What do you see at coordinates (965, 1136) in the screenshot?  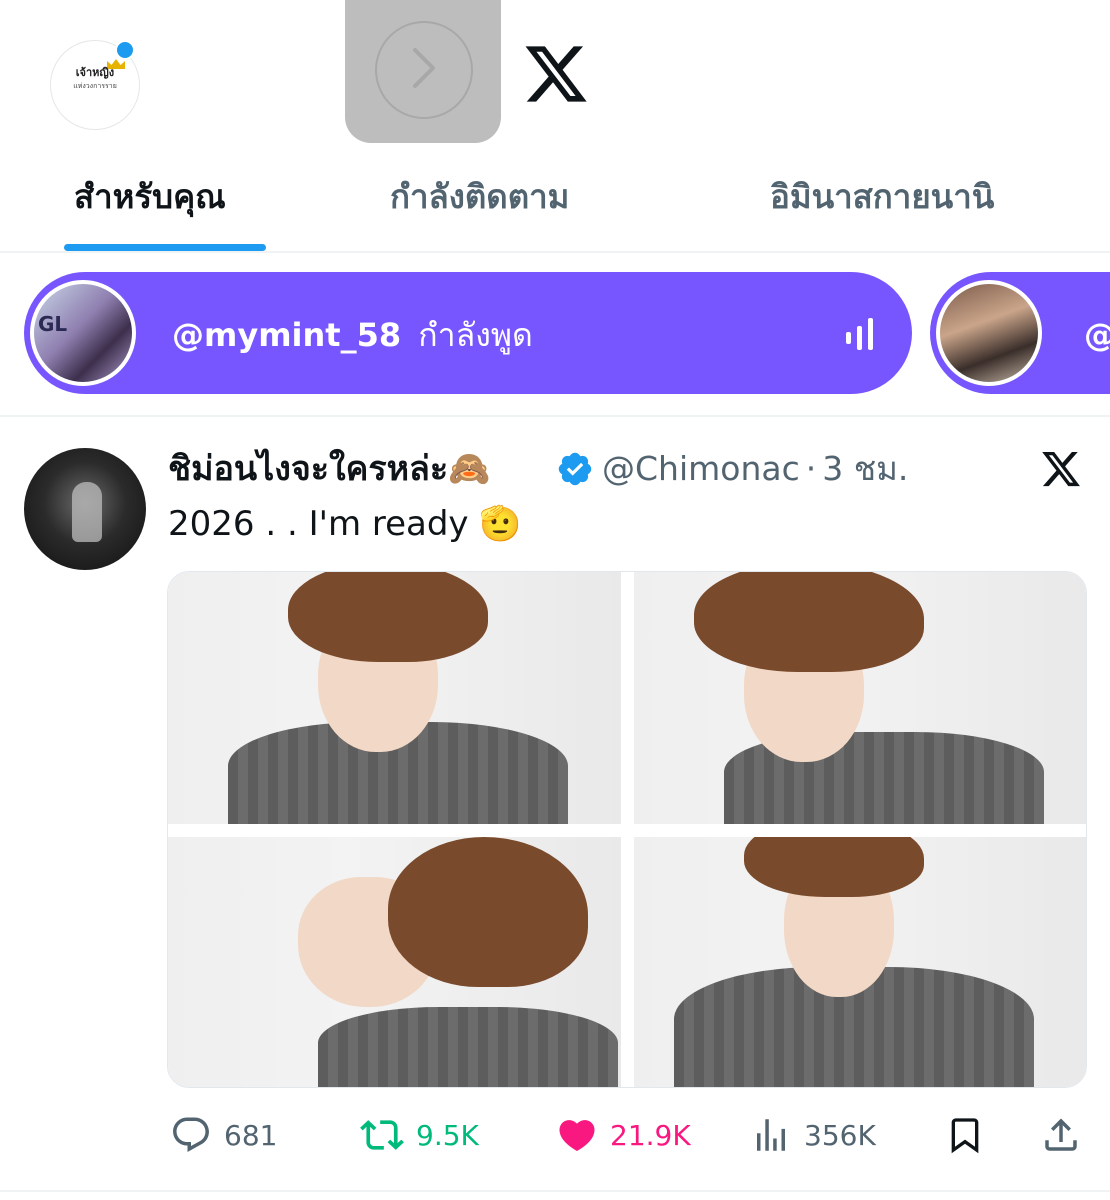 I see `bookmark-icon` at bounding box center [965, 1136].